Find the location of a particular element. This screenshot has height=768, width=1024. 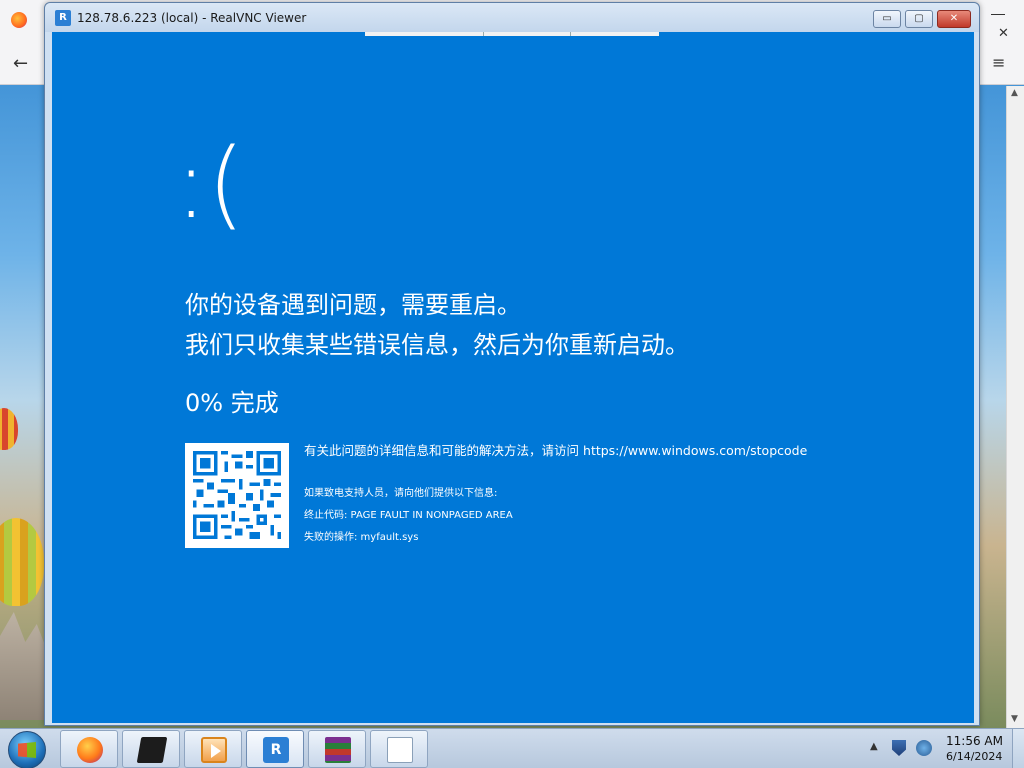

security-shield-icon is located at coordinates (899, 748).